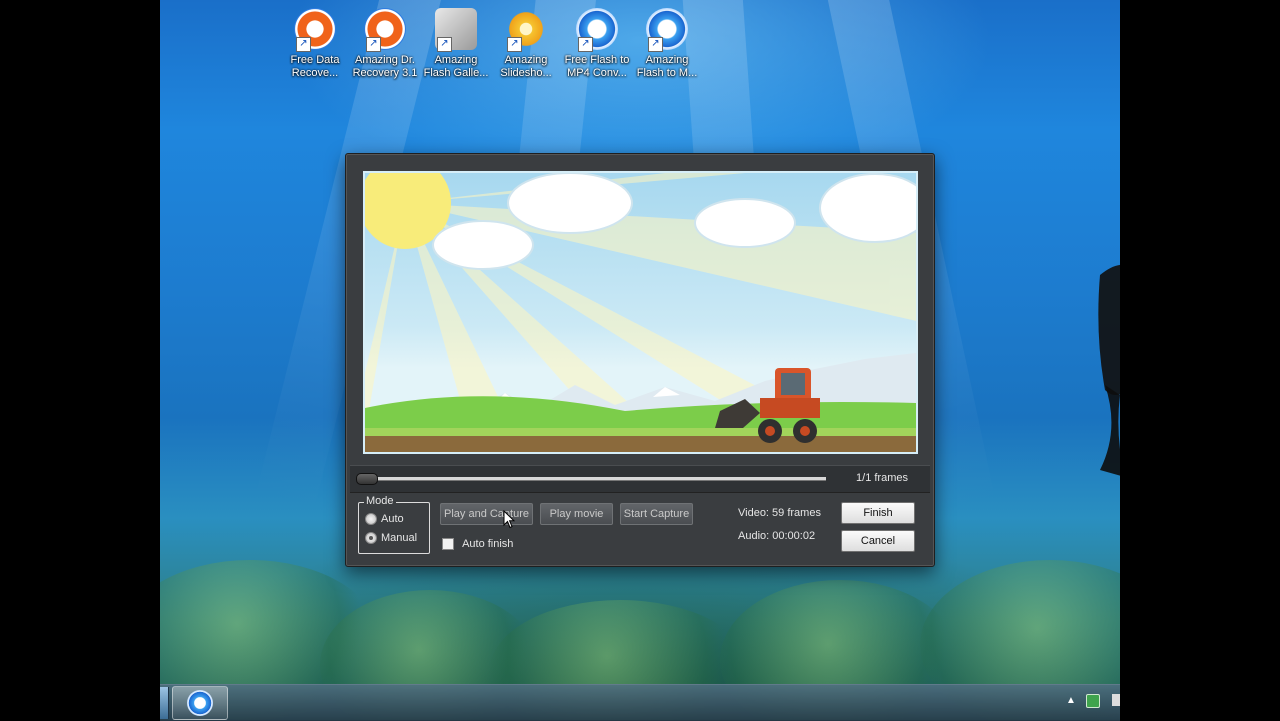  What do you see at coordinates (576, 514) in the screenshot?
I see `play-movie-button: Play movie` at bounding box center [576, 514].